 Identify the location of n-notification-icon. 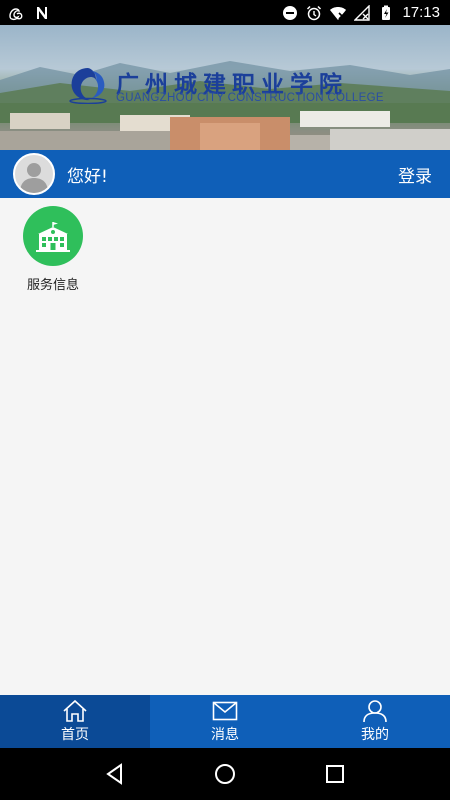
(42, 13).